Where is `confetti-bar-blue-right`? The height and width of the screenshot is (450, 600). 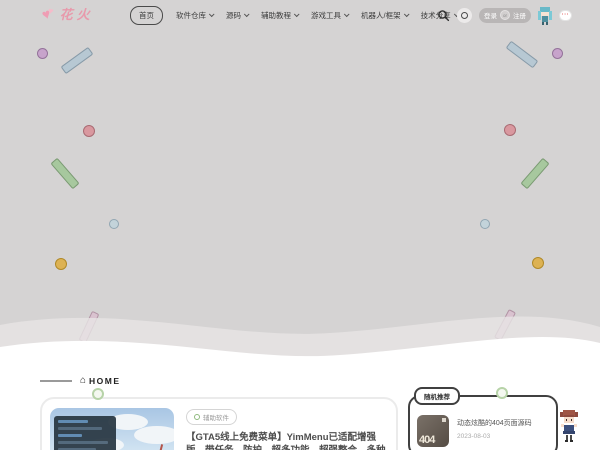 confetti-bar-blue-right is located at coordinates (522, 54).